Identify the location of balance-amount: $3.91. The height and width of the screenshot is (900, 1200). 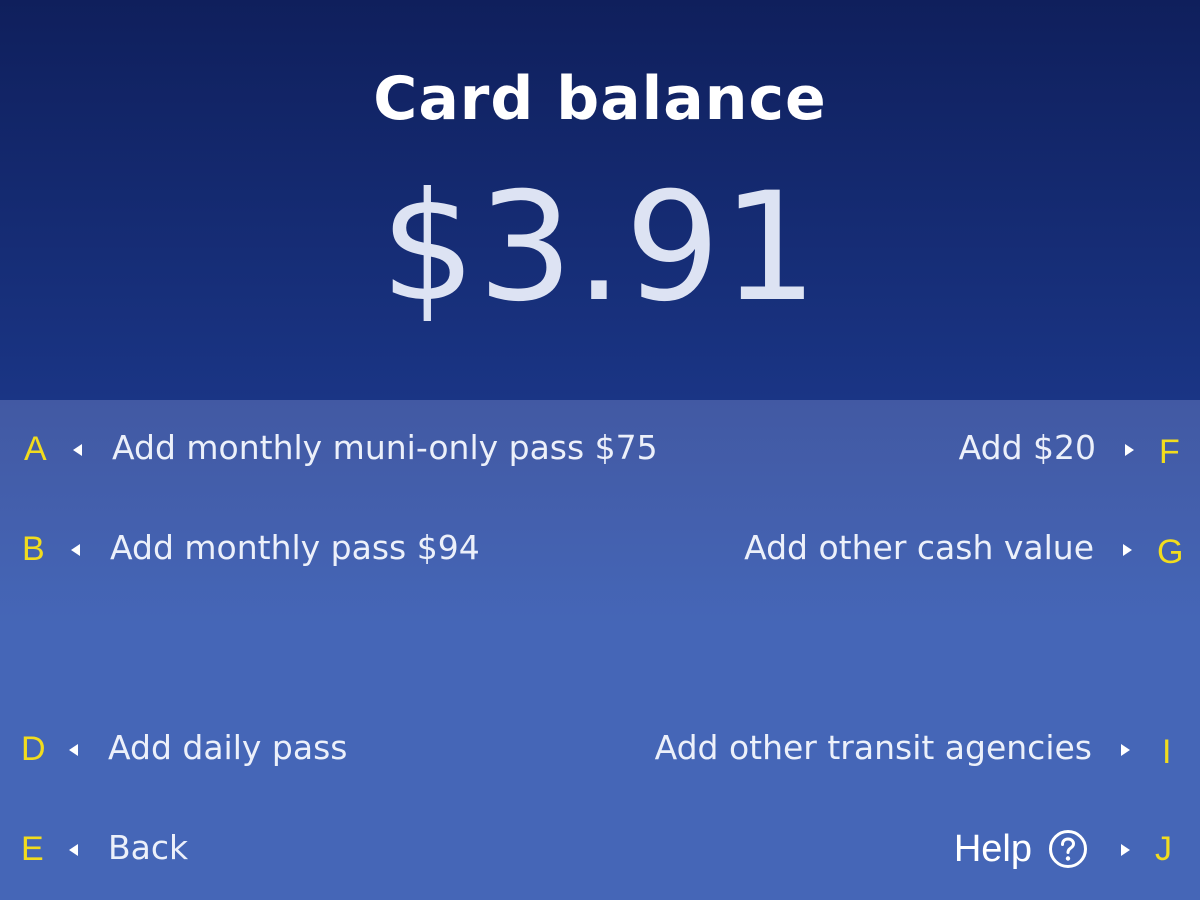
(600, 248).